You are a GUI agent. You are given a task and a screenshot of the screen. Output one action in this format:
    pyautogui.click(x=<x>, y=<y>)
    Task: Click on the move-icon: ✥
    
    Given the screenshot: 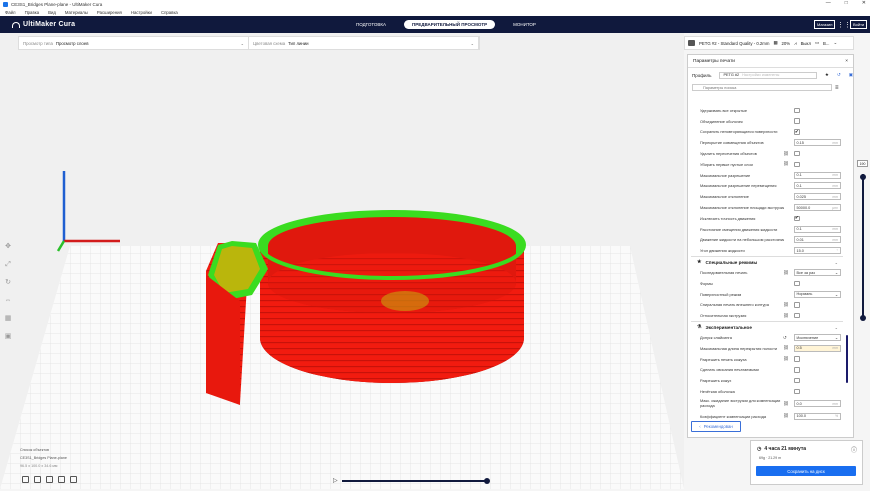 What is the action you would take?
    pyautogui.click(x=8, y=247)
    